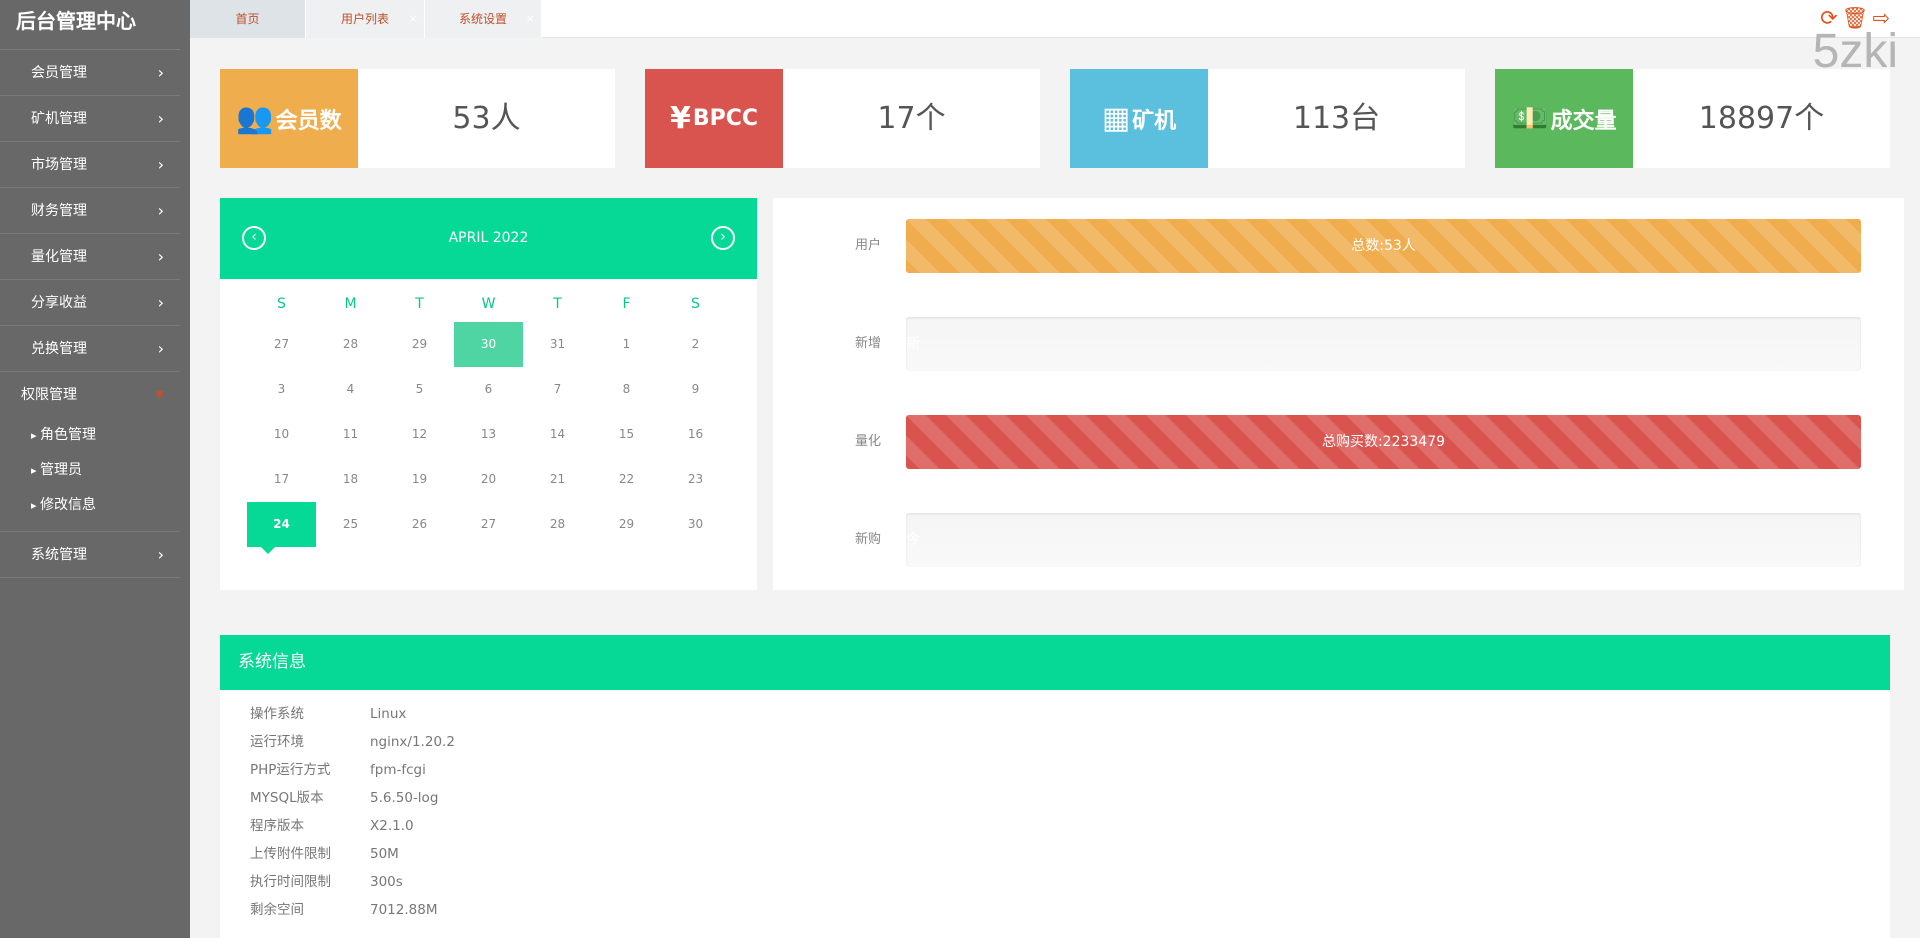  I want to click on system-info-row: 程序版本 X2.1.0, so click(1055, 826).